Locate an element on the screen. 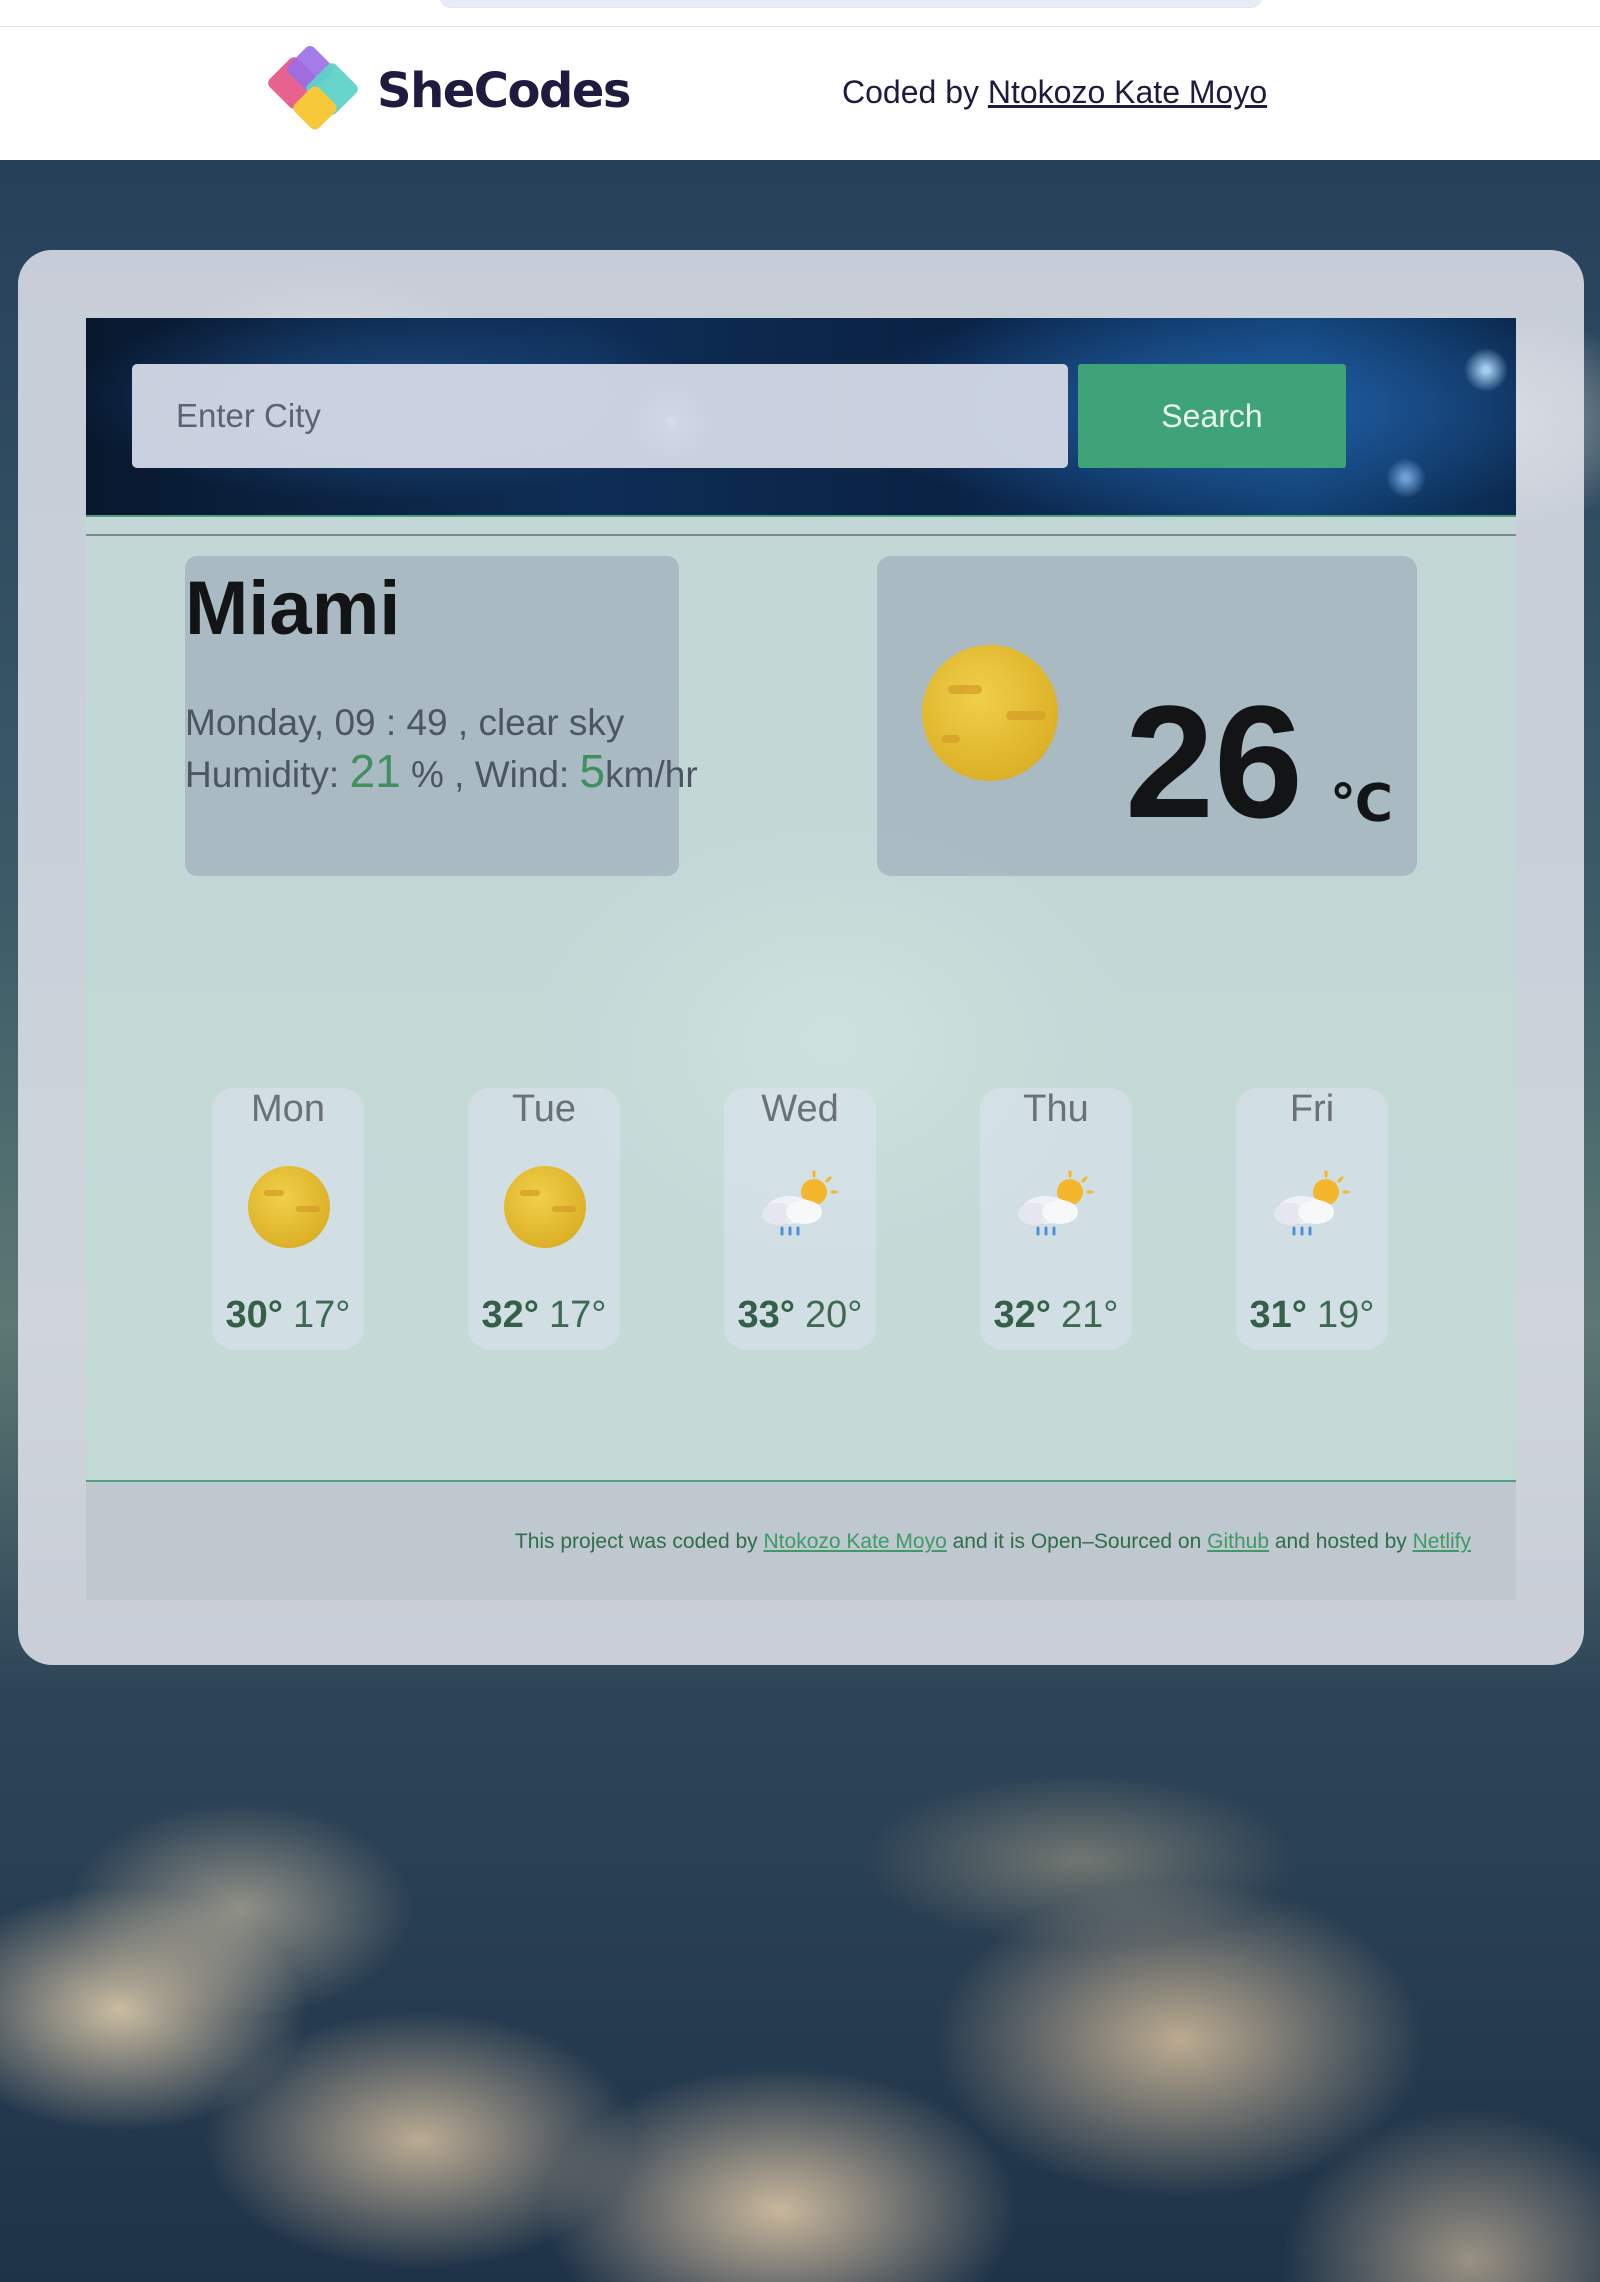 This screenshot has width=1600, height=2282. humidity-unit: % is located at coordinates (427, 774).